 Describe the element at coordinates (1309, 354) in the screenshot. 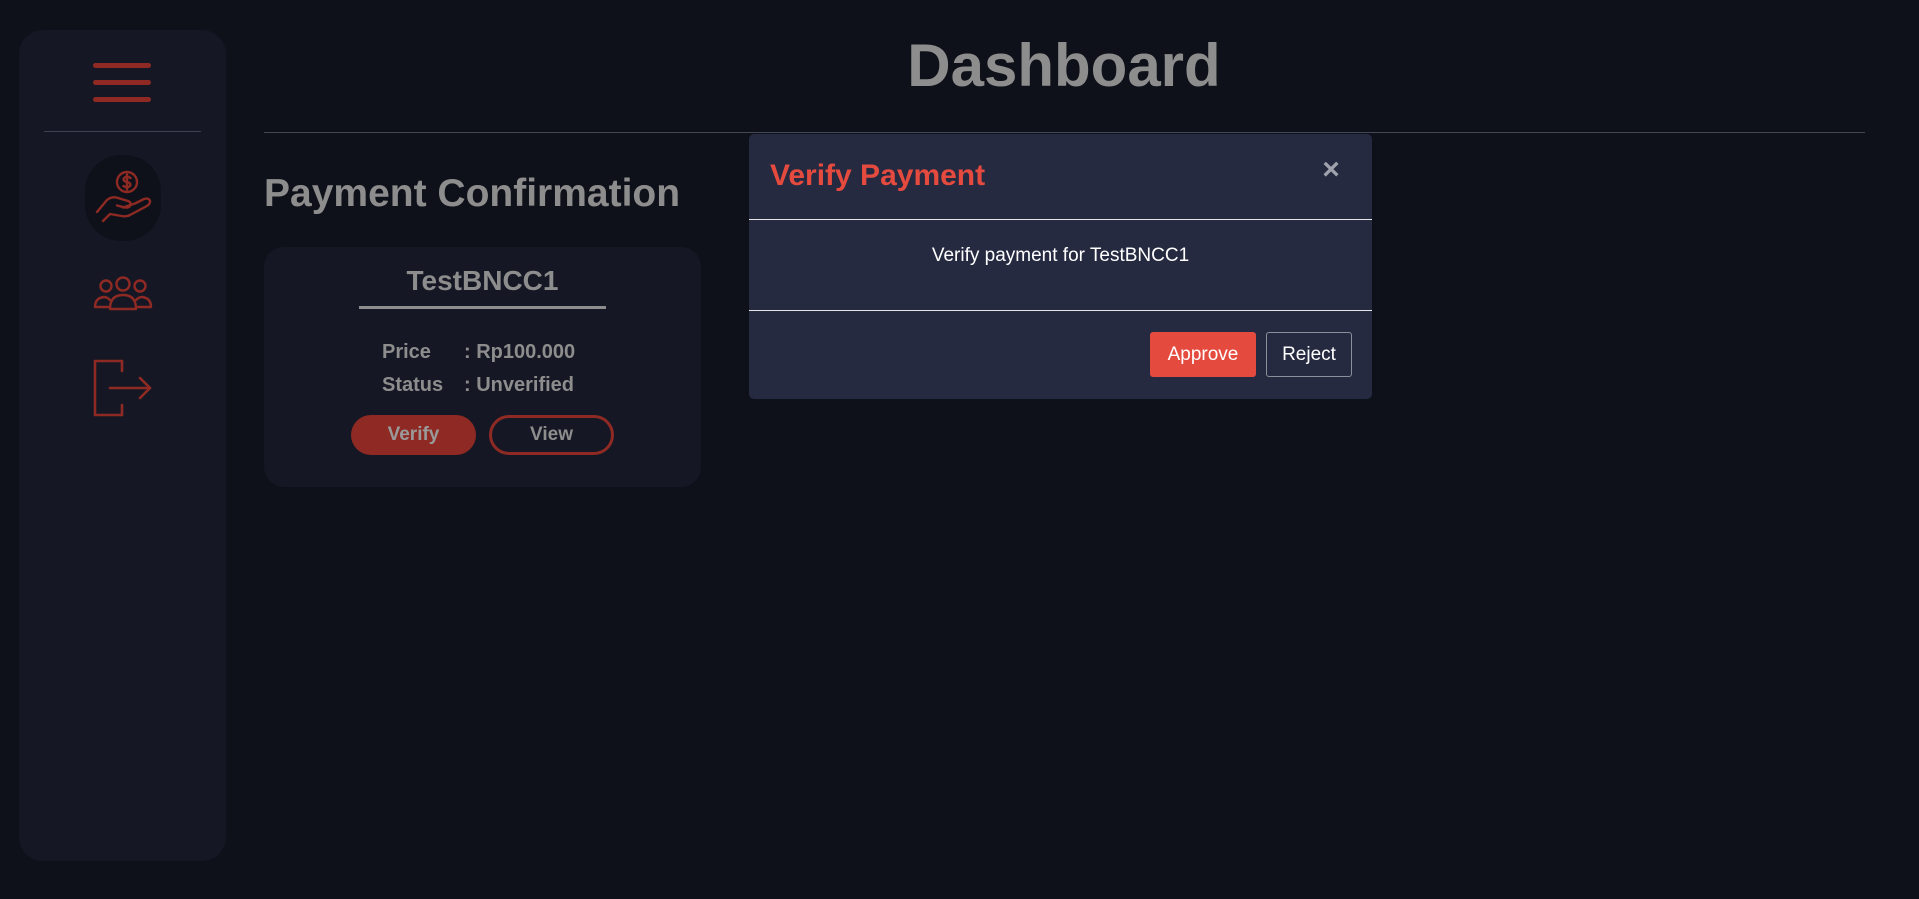

I see `reject-button: Reject` at that location.